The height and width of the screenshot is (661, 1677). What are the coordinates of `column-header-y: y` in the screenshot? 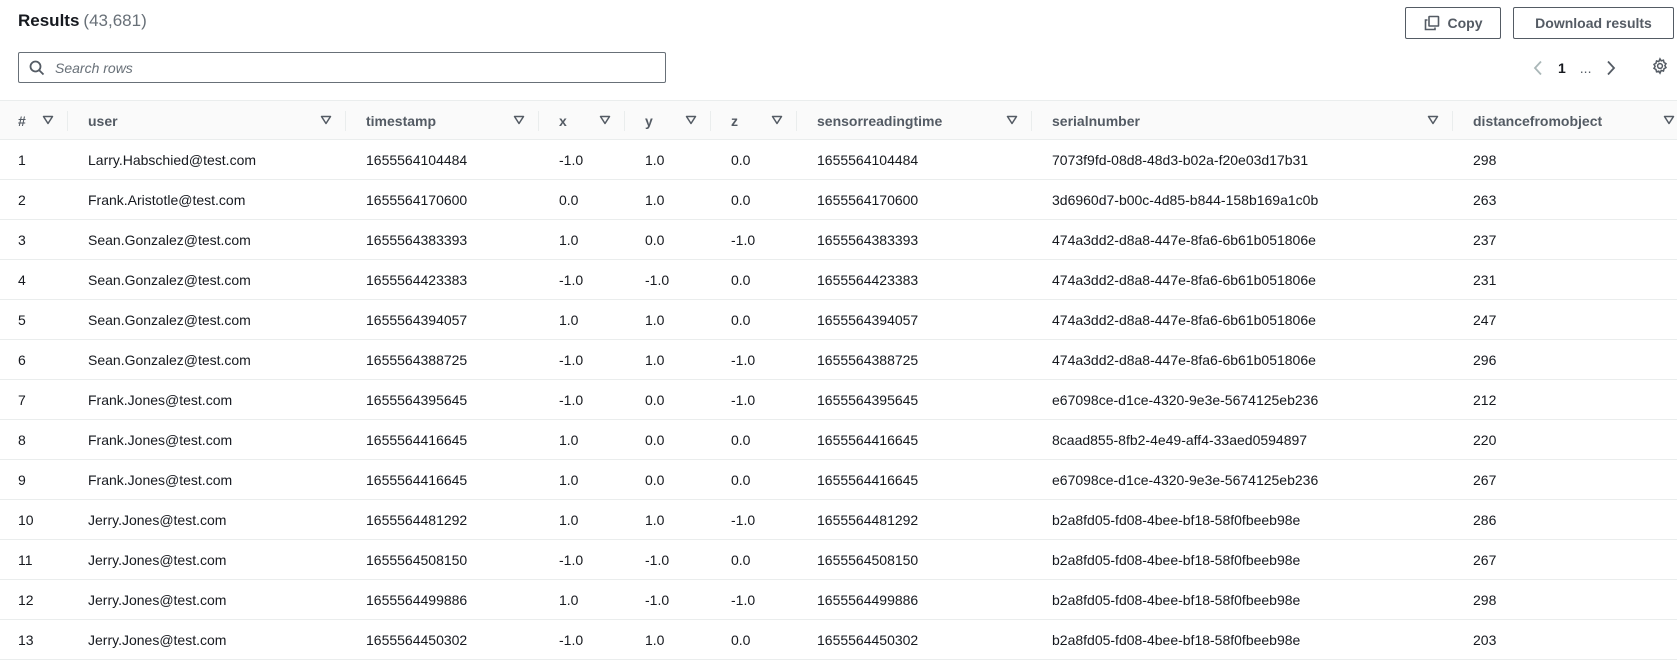 It's located at (668, 121).